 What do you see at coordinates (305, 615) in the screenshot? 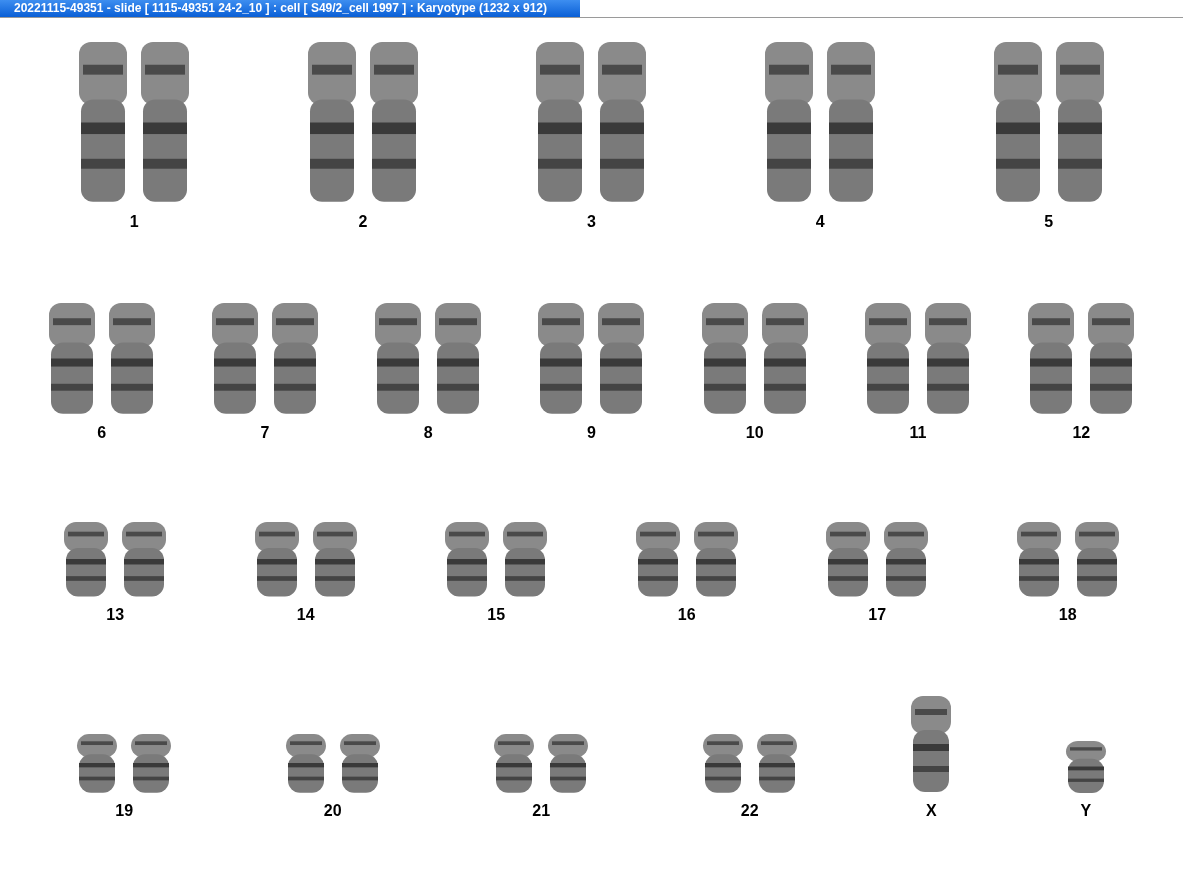
I see `chromosome-number: 14` at bounding box center [305, 615].